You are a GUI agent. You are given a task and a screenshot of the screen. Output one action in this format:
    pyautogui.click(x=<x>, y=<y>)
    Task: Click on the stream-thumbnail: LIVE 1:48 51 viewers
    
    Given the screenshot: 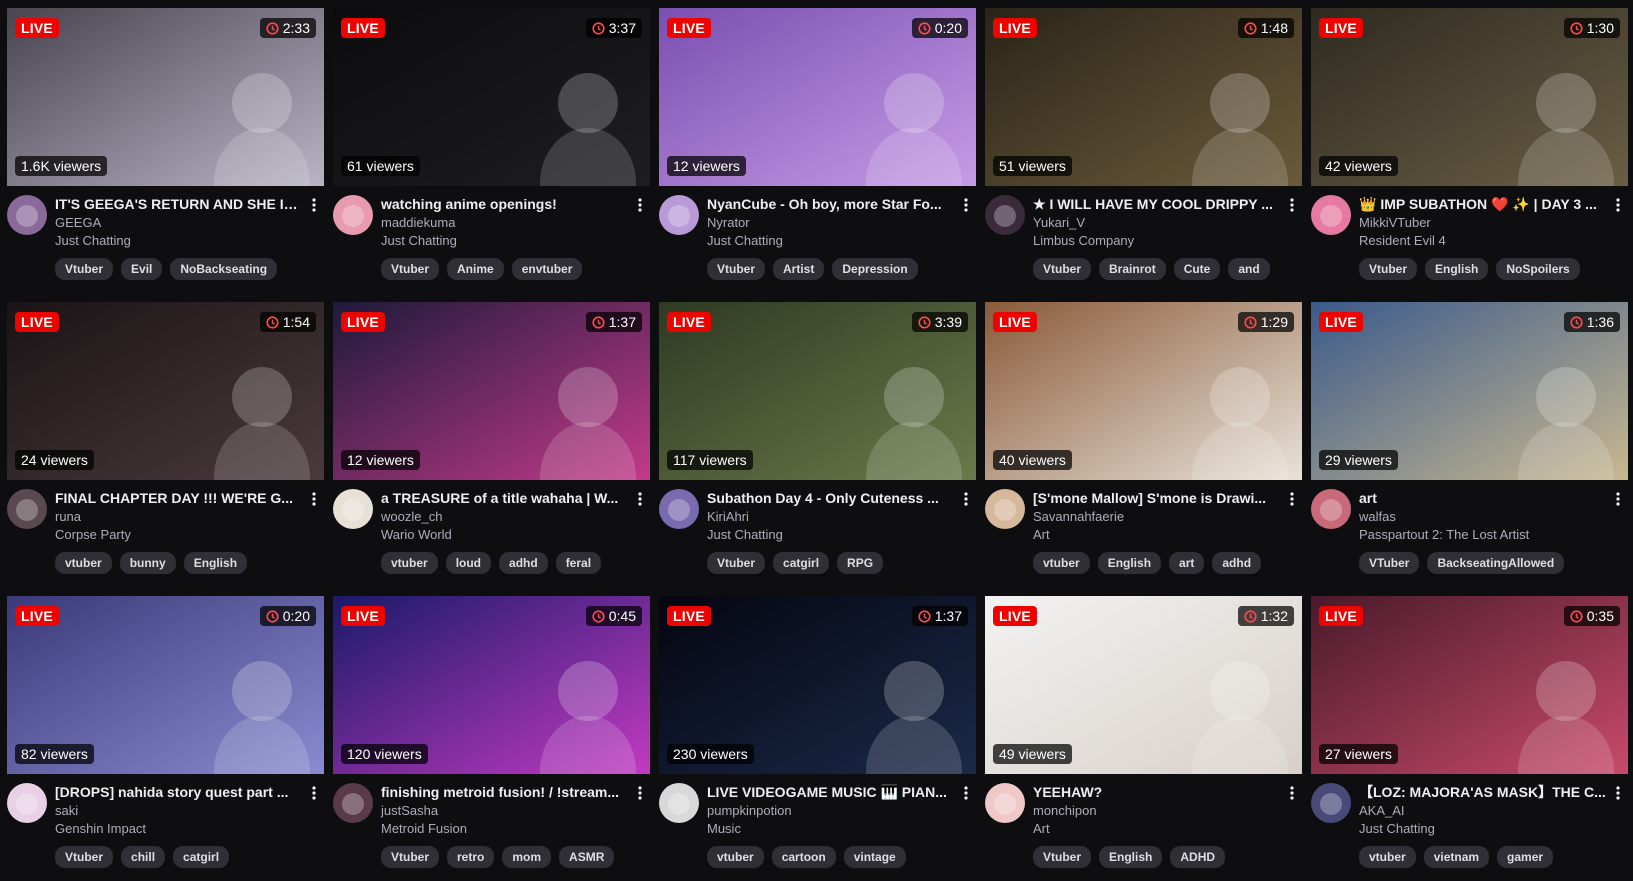 What is the action you would take?
    pyautogui.click(x=1143, y=97)
    